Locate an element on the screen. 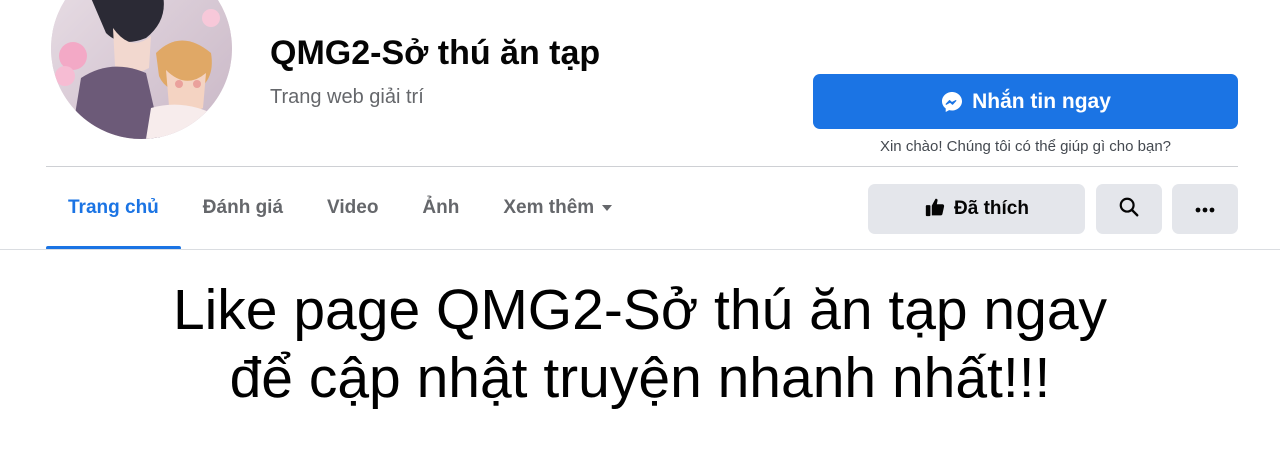 Image resolution: width=1280 pixels, height=451 pixels. thumbs-up-icon is located at coordinates (935, 209).